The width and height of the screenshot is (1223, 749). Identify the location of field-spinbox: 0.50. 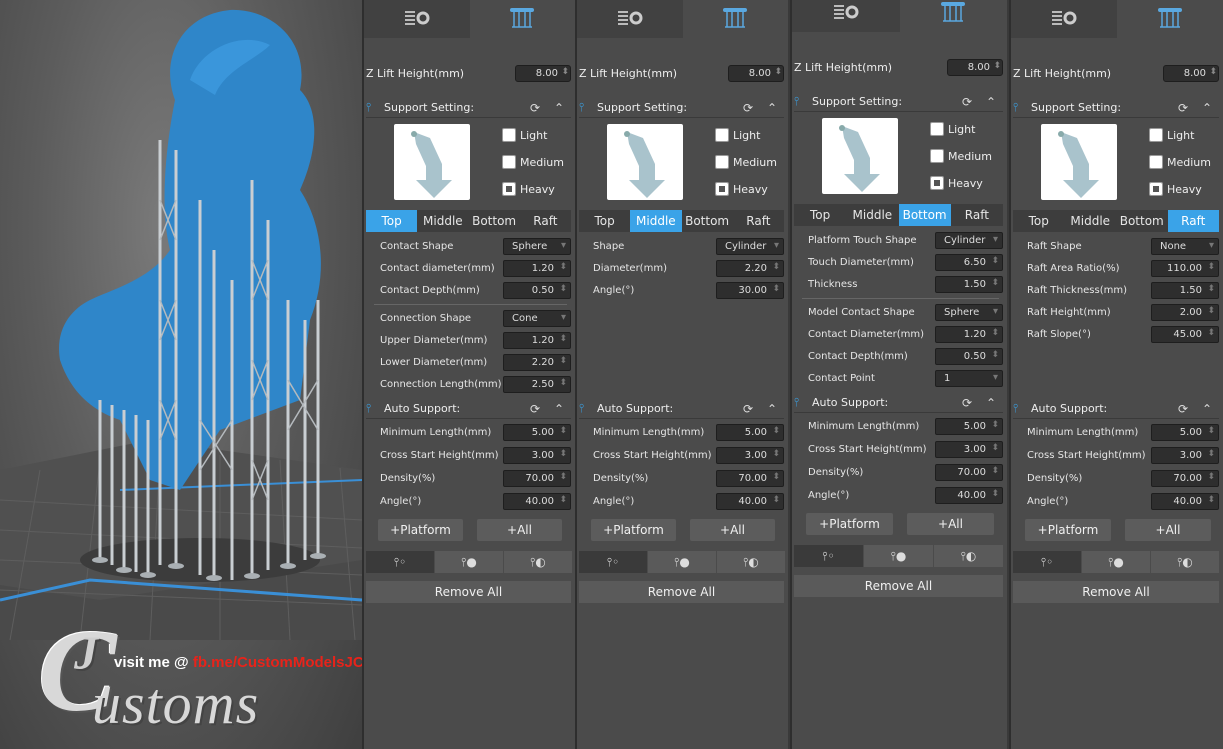
(537, 290).